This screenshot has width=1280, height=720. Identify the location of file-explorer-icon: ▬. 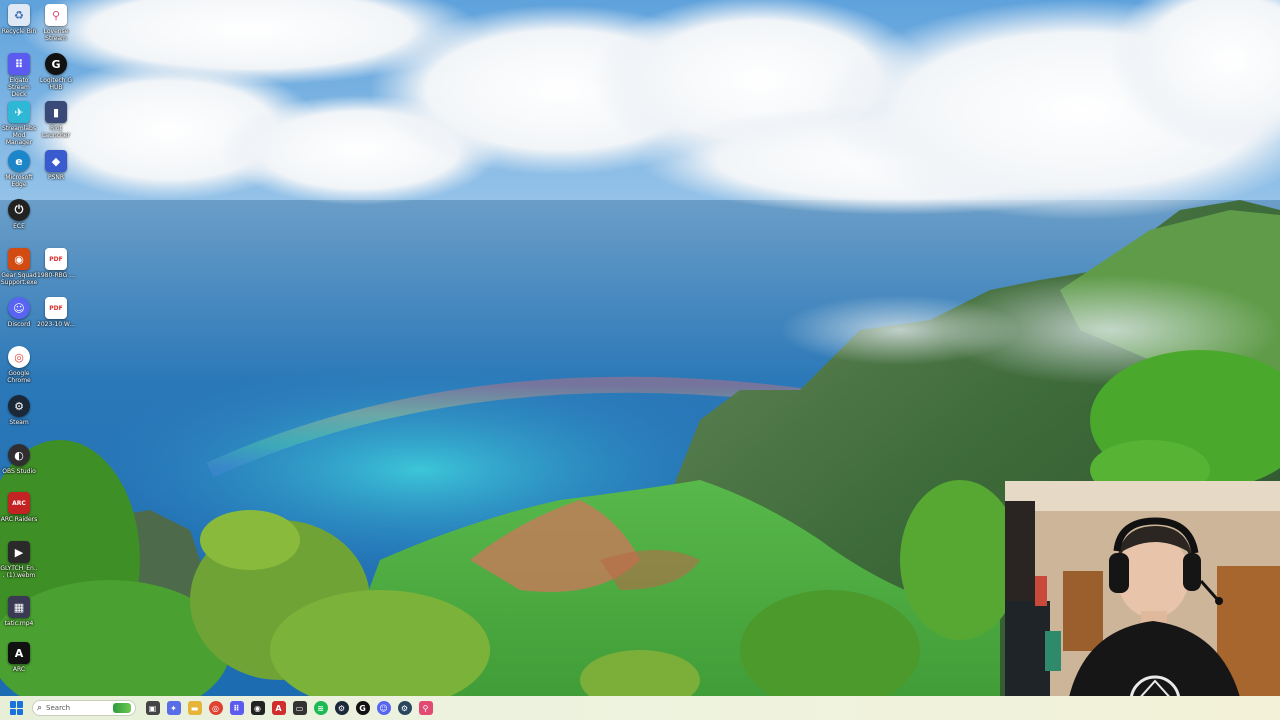
(194, 708).